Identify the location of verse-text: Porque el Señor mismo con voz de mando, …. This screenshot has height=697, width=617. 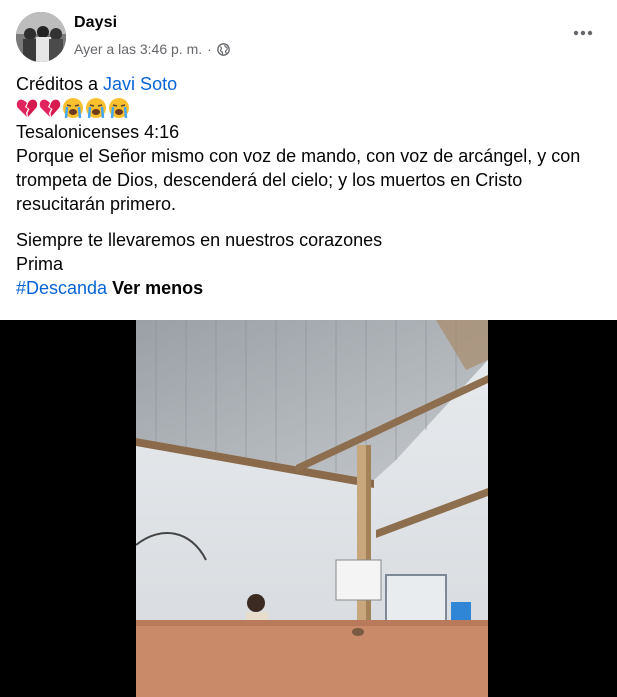
(298, 180).